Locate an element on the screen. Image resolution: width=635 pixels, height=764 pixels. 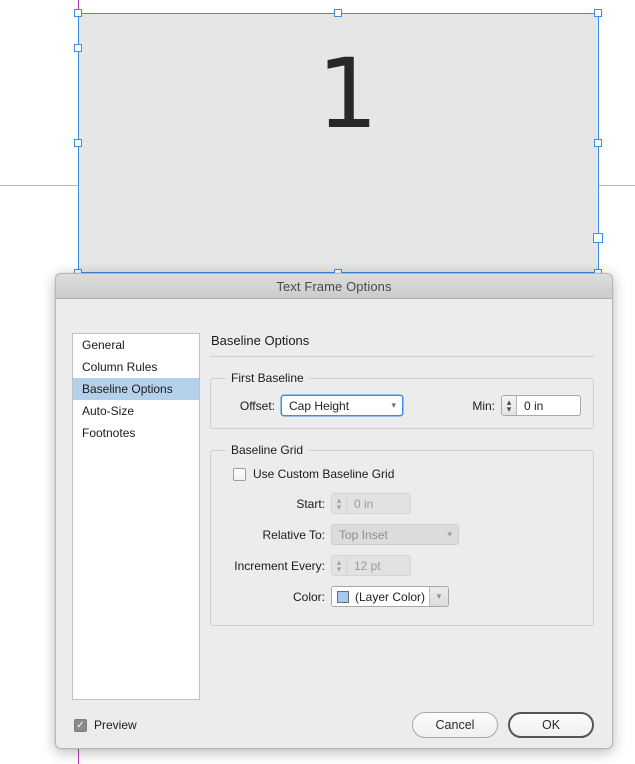
offset-select: Cap Height ▾ is located at coordinates (342, 405).